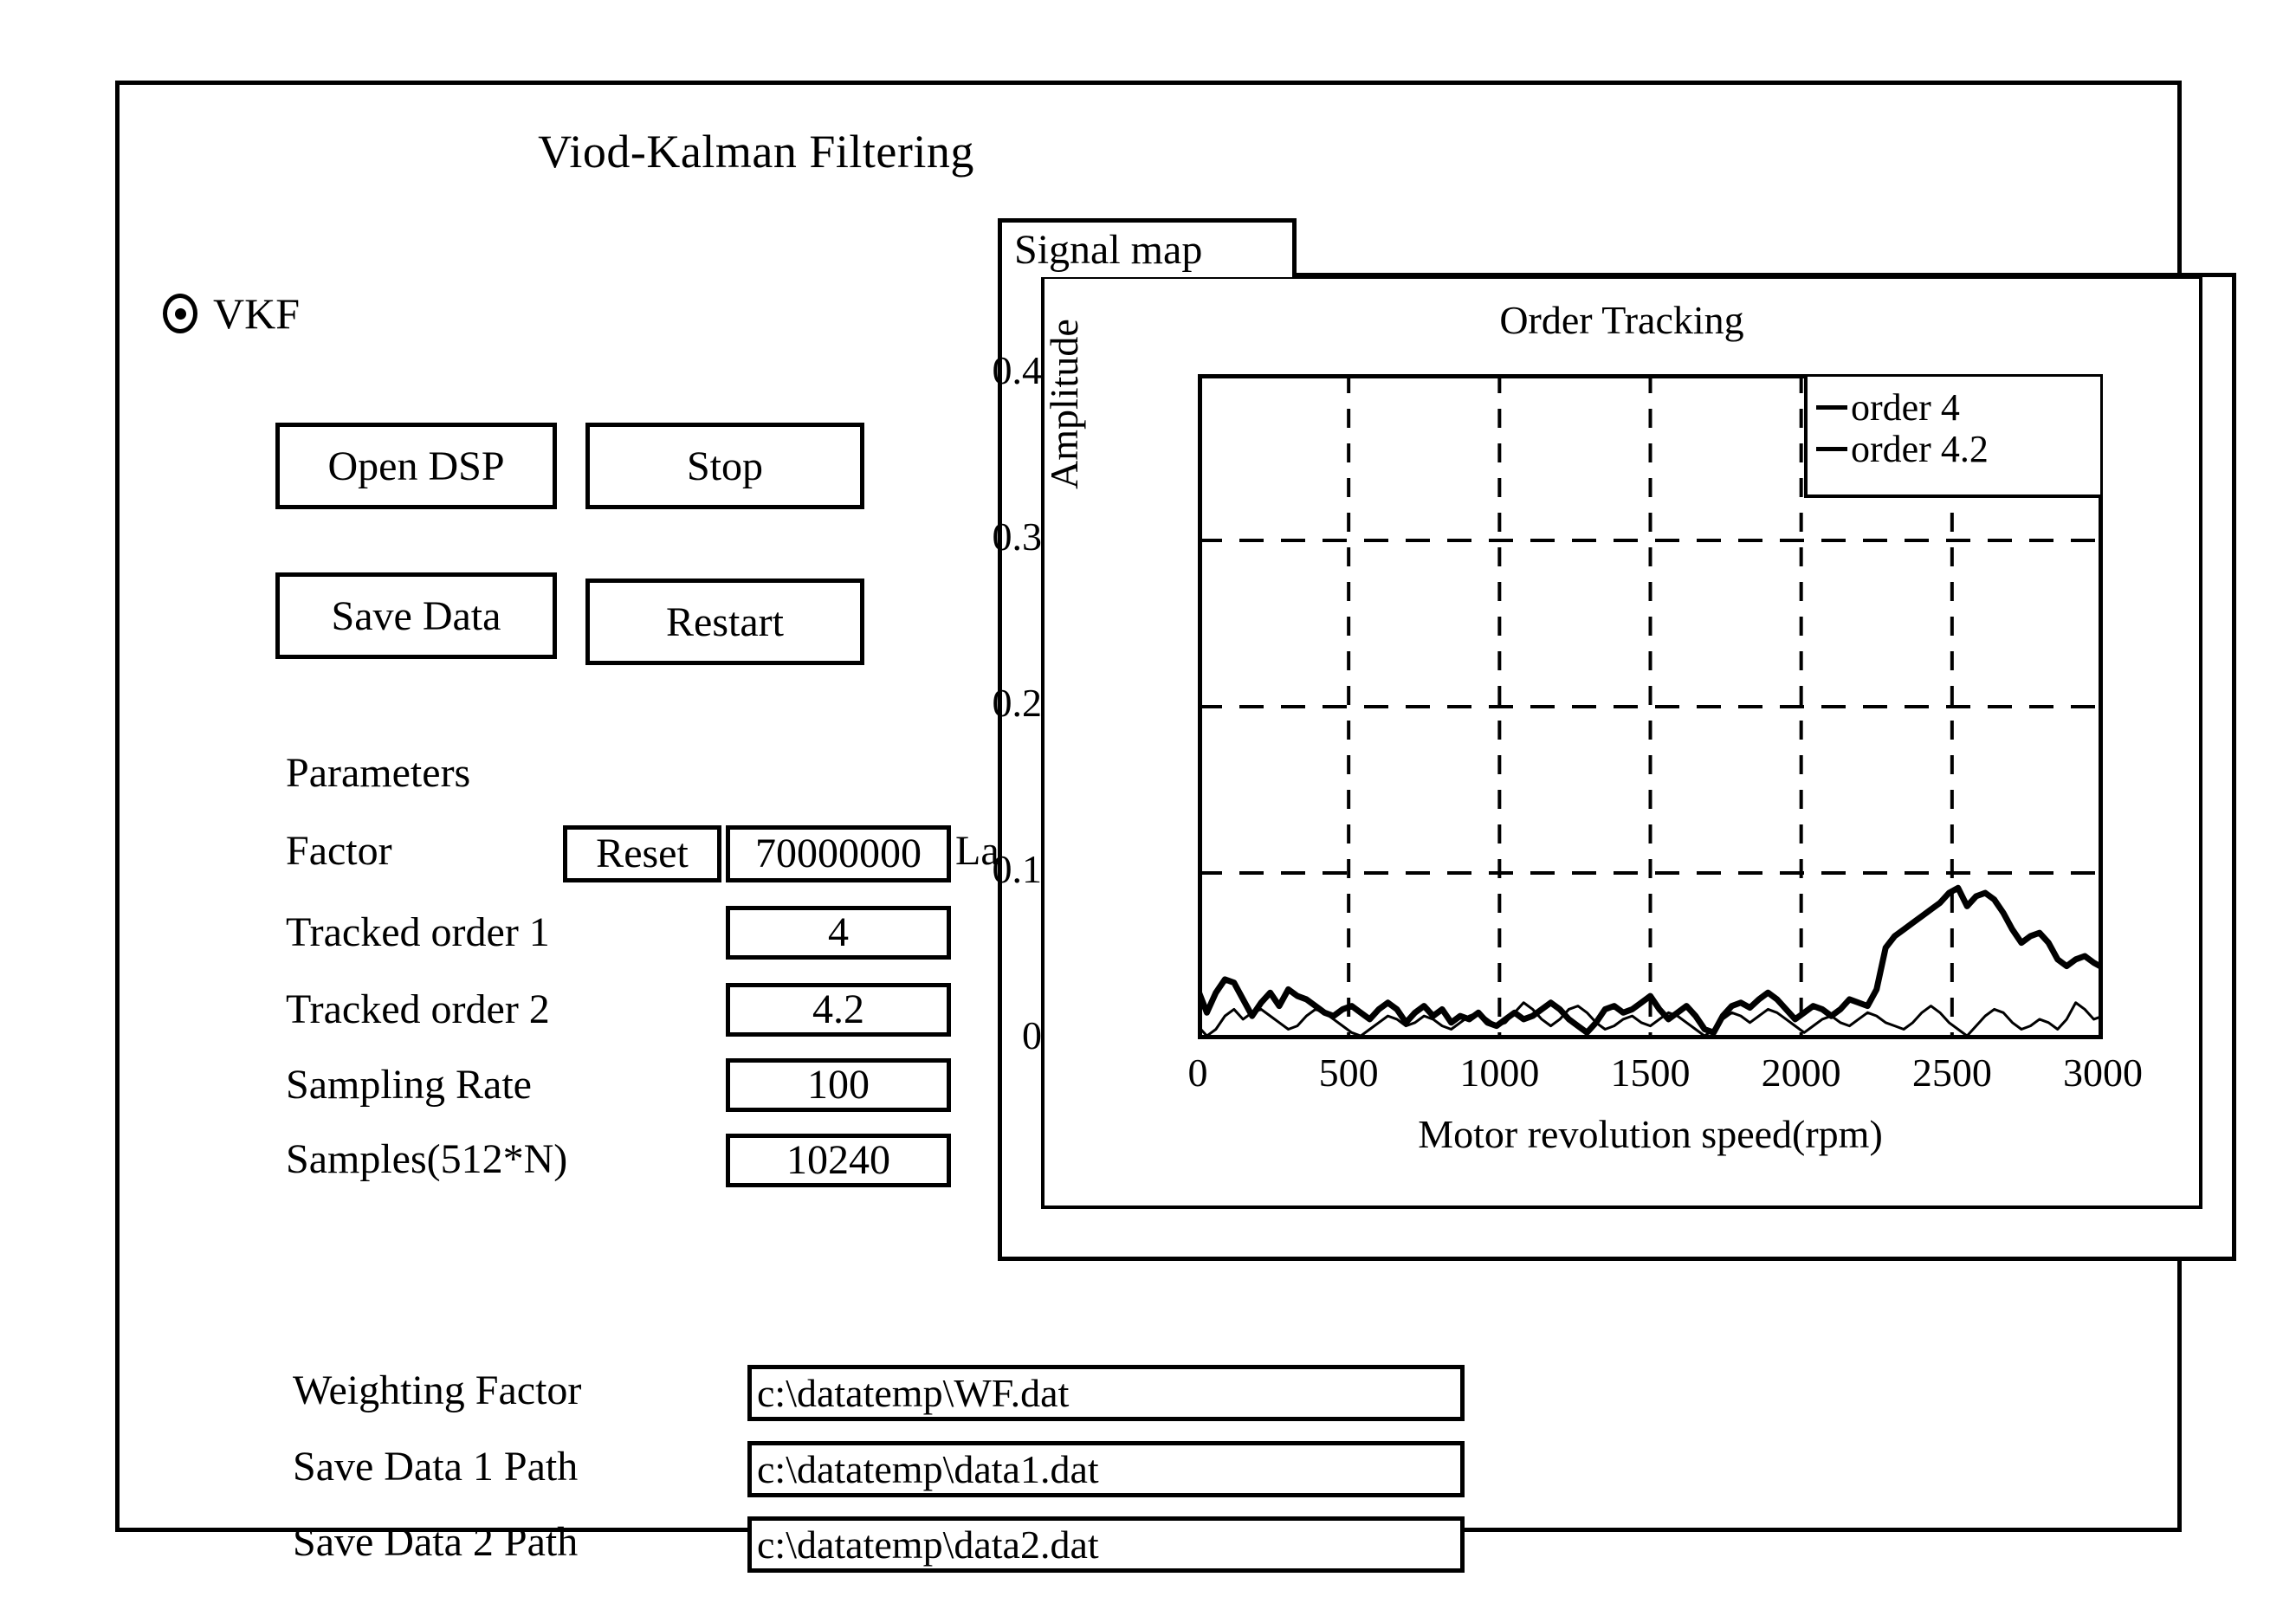  Describe the element at coordinates (1018, 703) in the screenshot. I see `y-tick-label: 0.2` at that location.